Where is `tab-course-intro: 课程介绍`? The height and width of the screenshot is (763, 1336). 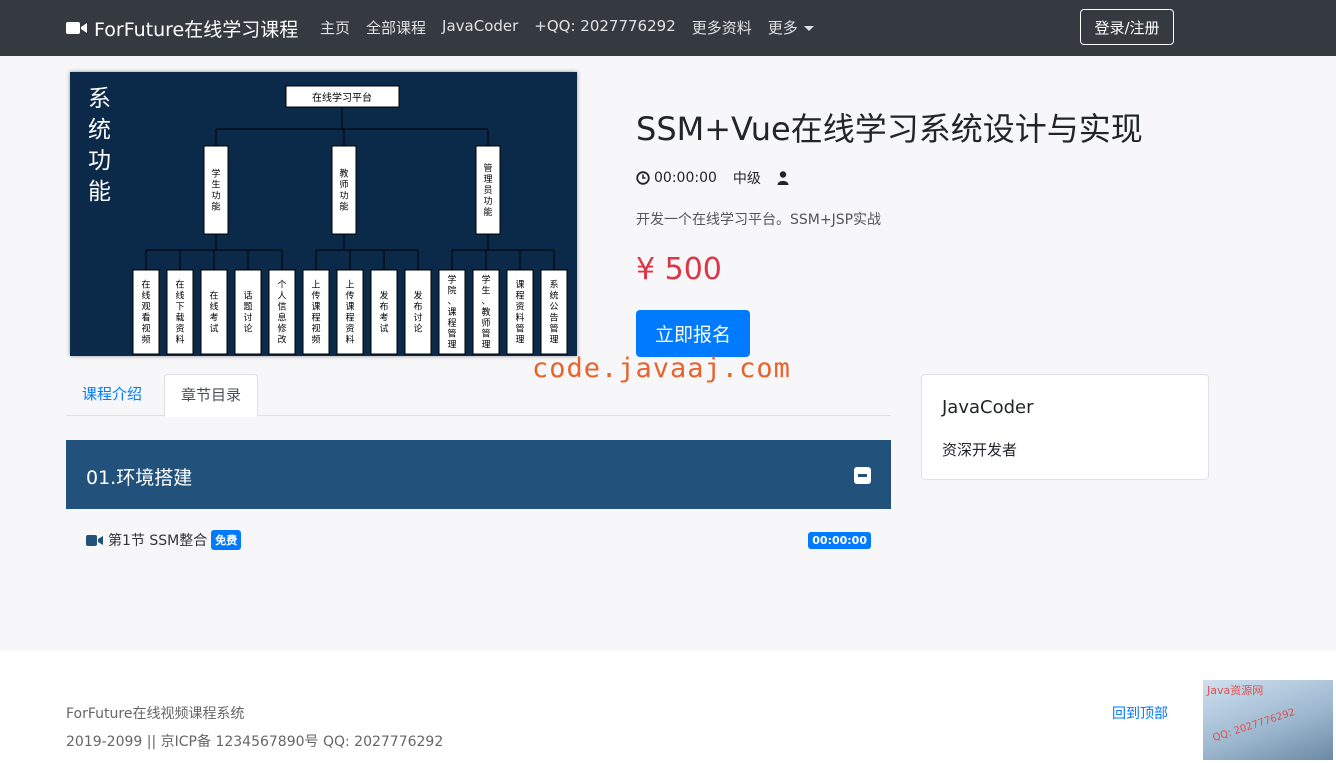
tab-course-intro: 课程介绍 is located at coordinates (112, 394).